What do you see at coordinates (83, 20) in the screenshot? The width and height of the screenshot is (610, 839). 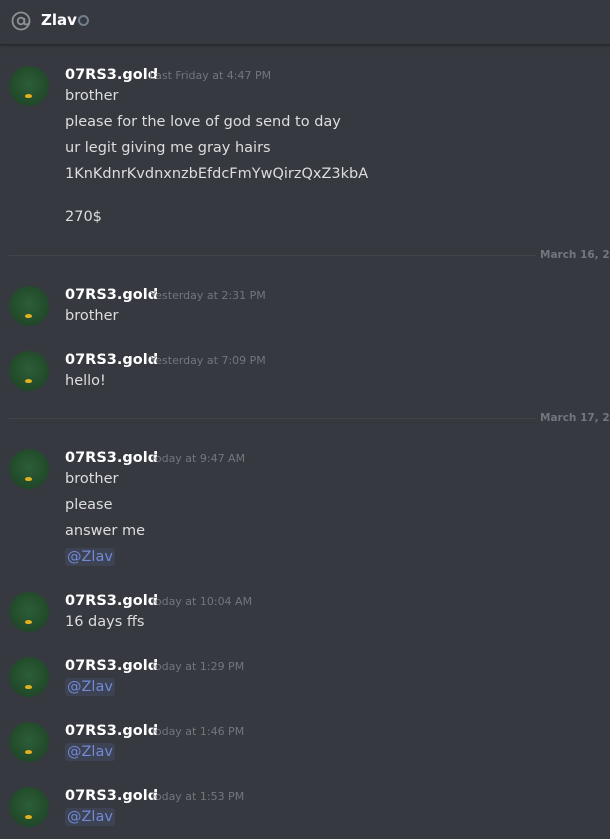 I see `offline-status-icon` at bounding box center [83, 20].